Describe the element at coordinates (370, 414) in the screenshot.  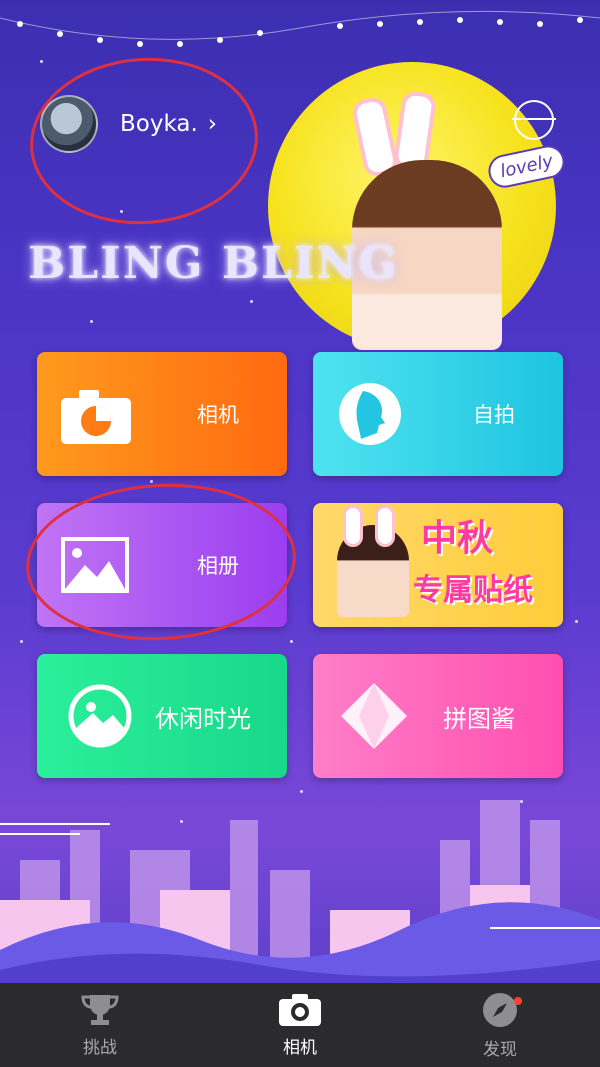
I see `face-profile-icon` at that location.